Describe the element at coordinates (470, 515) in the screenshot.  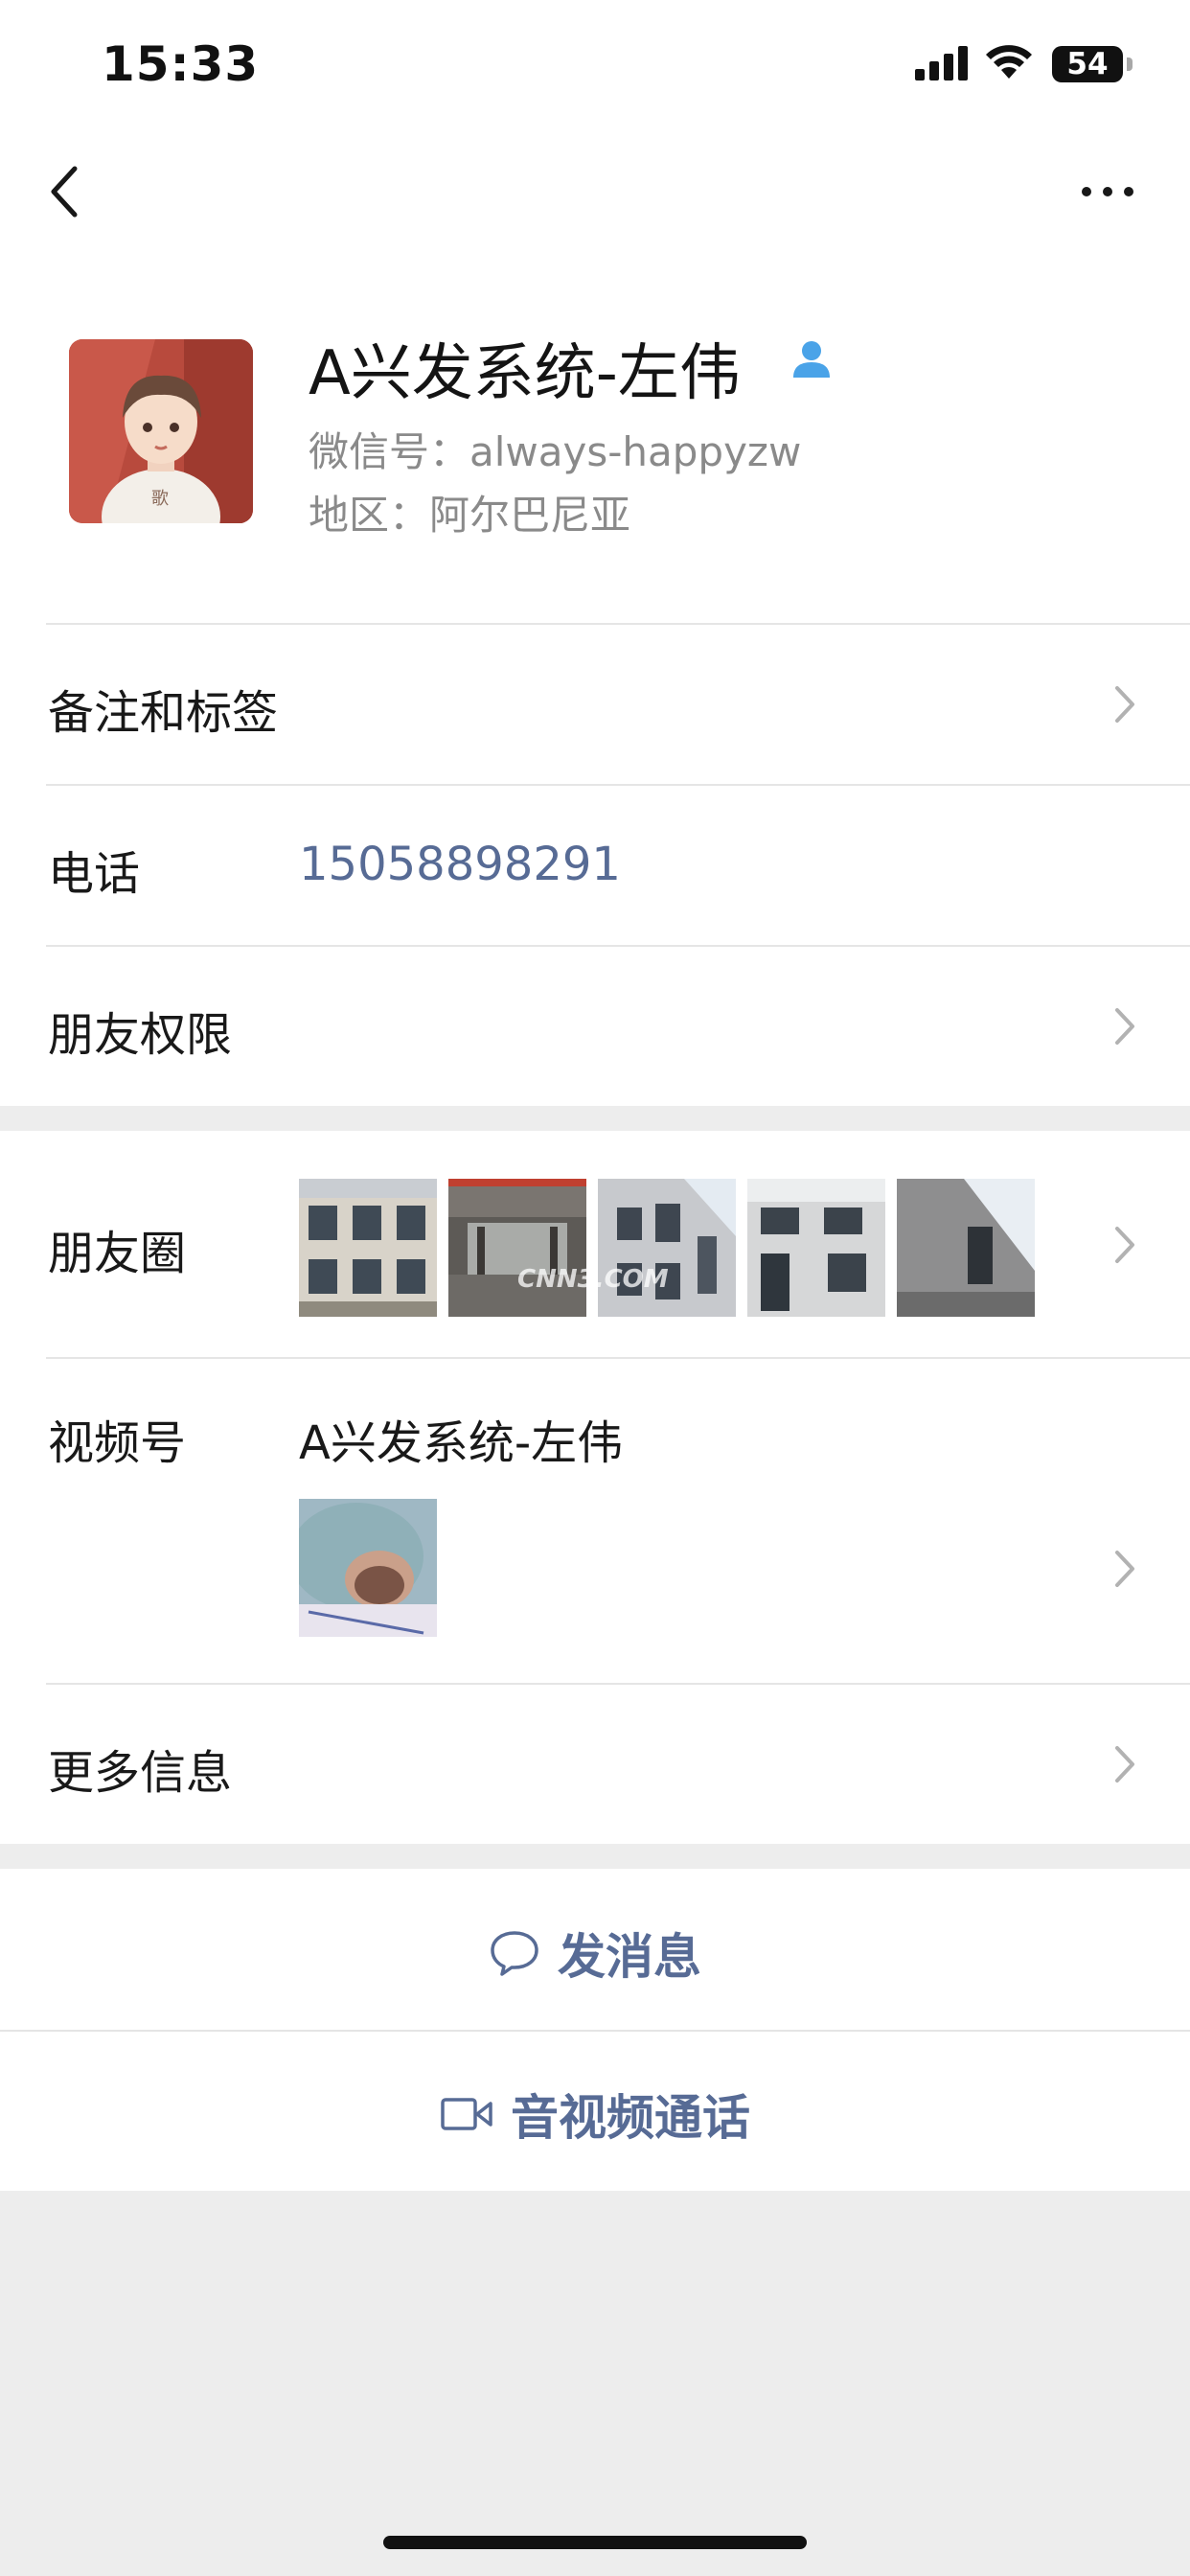
I see `region: 地区：阿尔巴尼亚` at that location.